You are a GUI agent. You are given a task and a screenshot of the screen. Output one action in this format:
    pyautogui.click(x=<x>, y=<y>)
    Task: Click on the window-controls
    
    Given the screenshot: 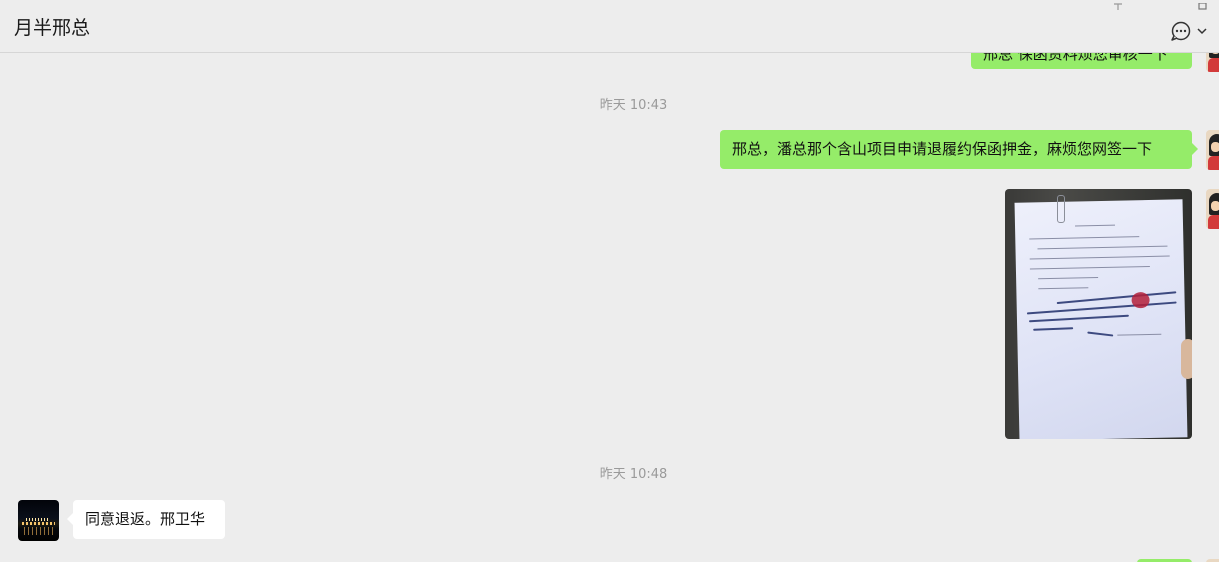 What is the action you would take?
    pyautogui.click(x=1118, y=7)
    